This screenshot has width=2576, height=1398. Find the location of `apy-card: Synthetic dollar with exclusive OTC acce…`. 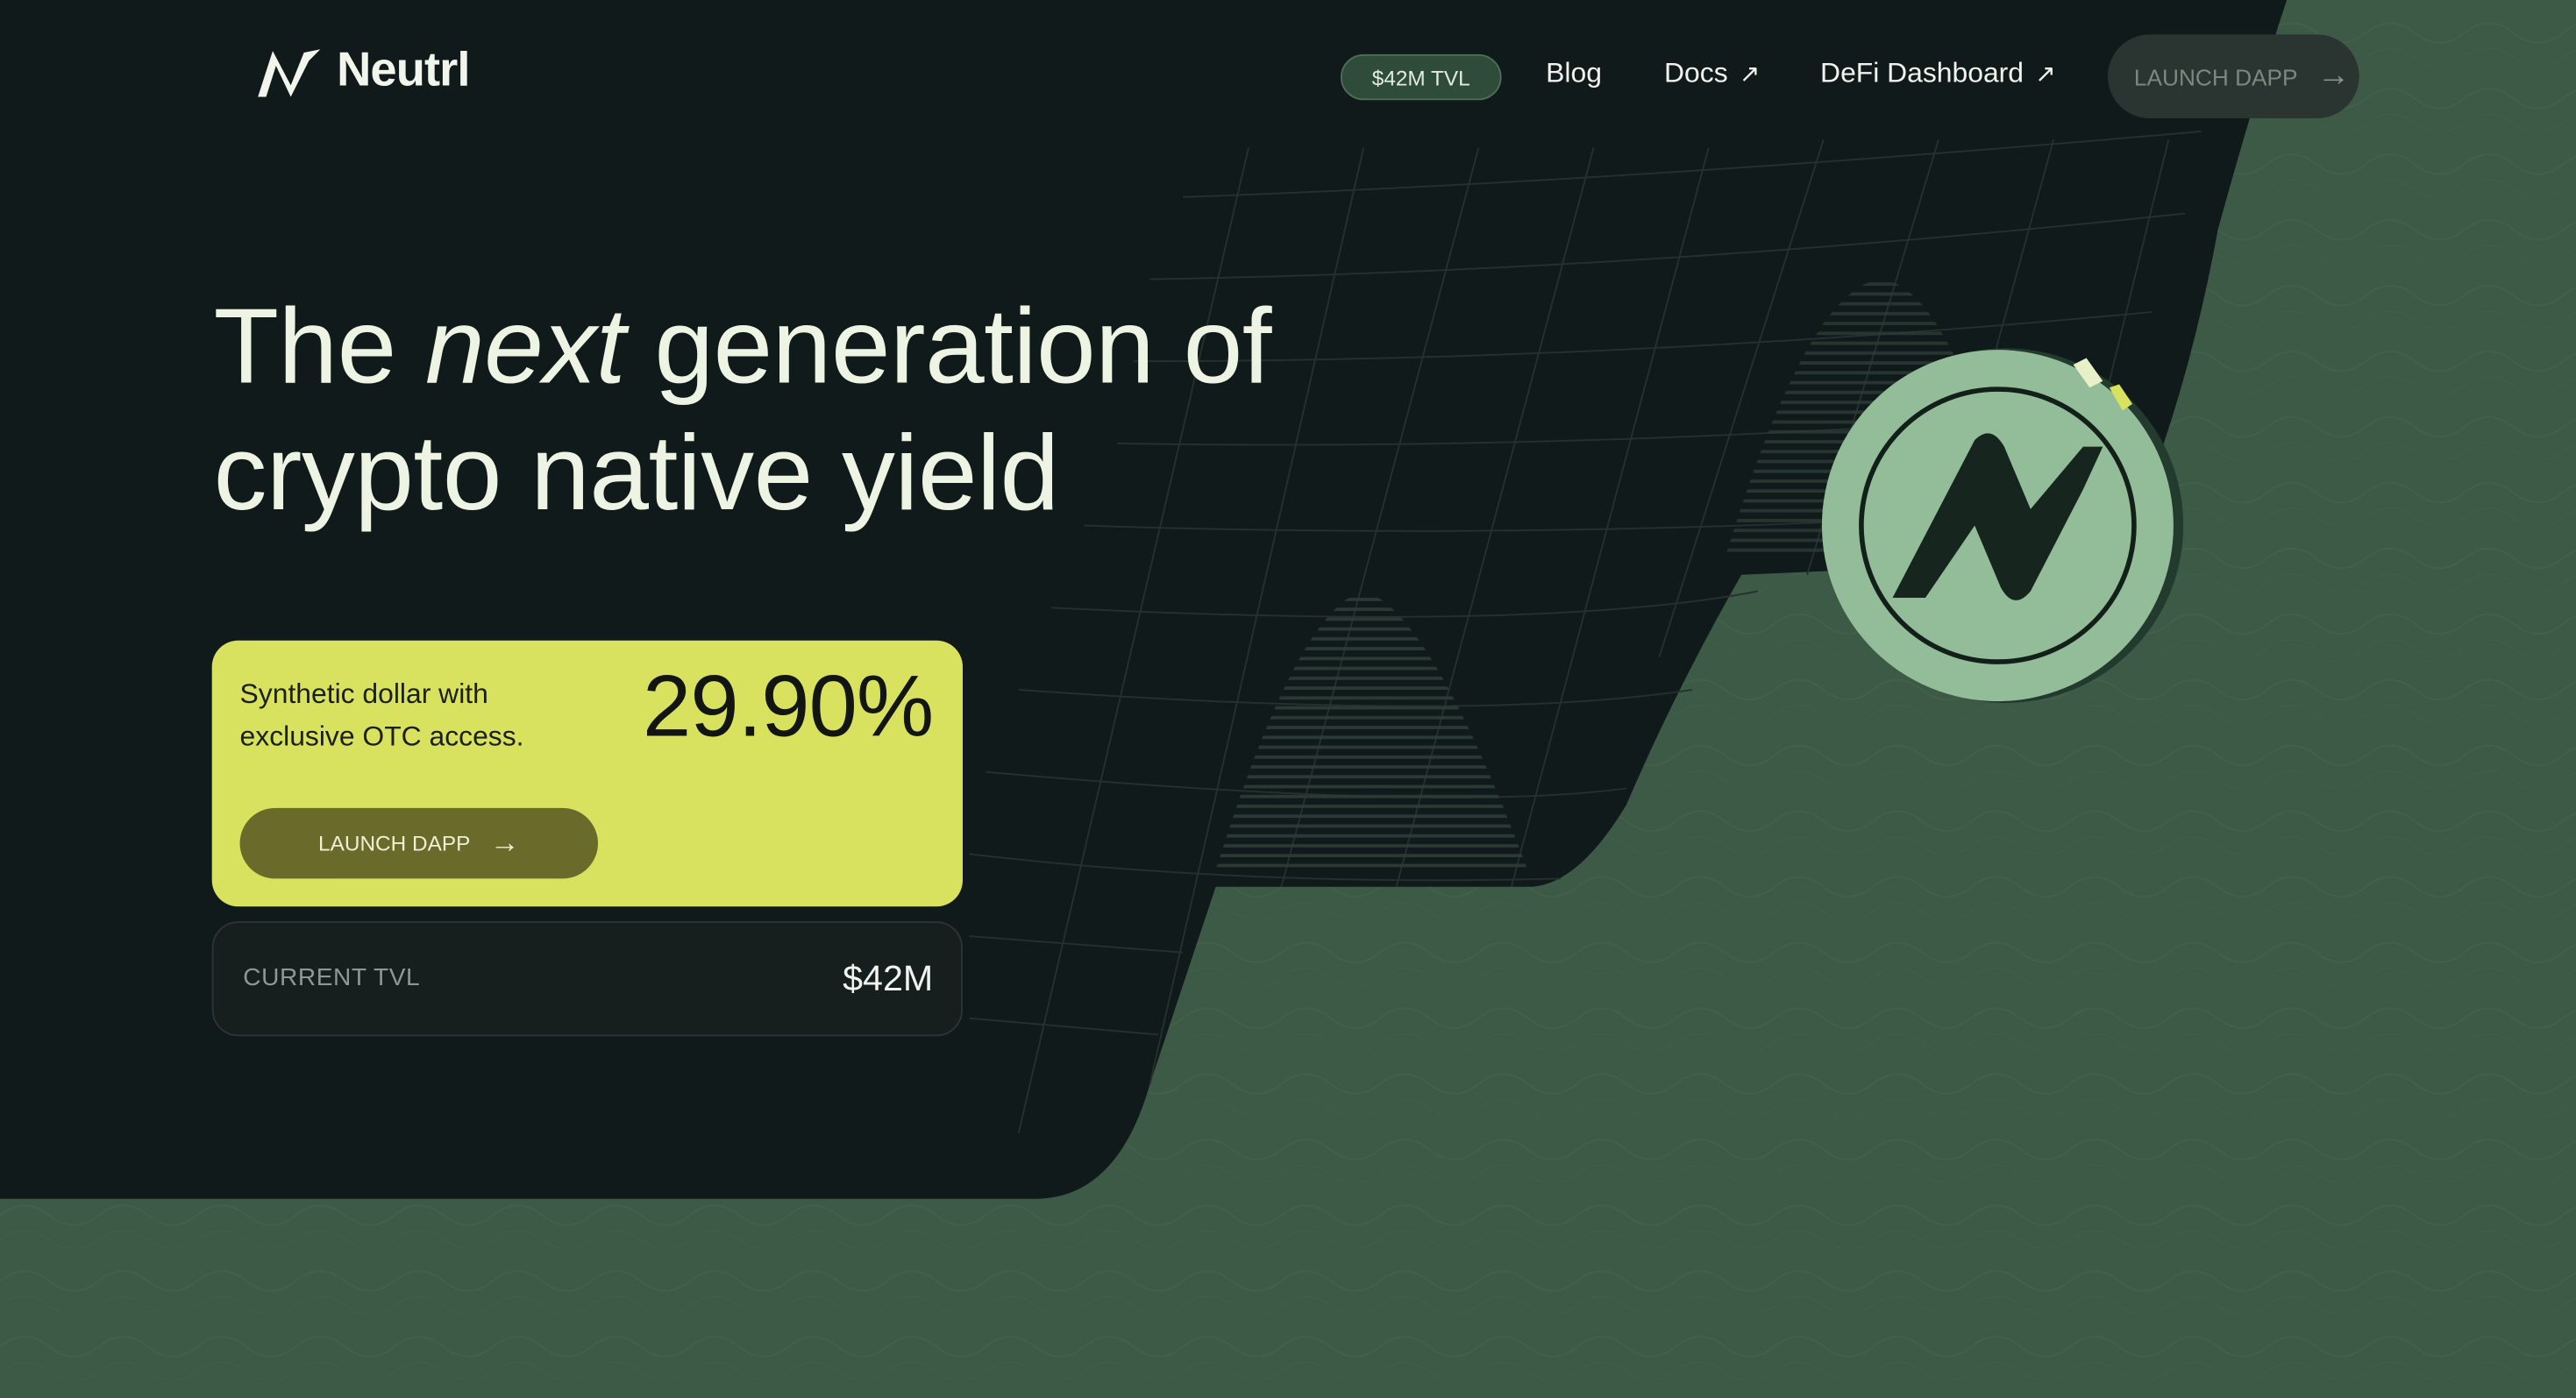

apy-card: Synthetic dollar with exclusive OTC acce… is located at coordinates (587, 773).